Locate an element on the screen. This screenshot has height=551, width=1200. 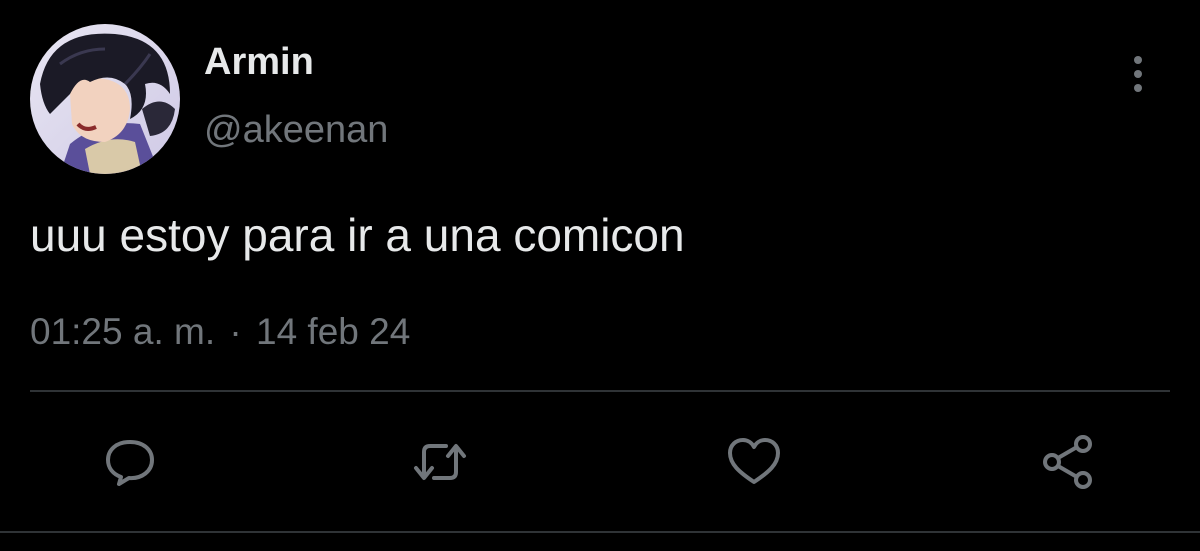
avatar is located at coordinates (105, 99).